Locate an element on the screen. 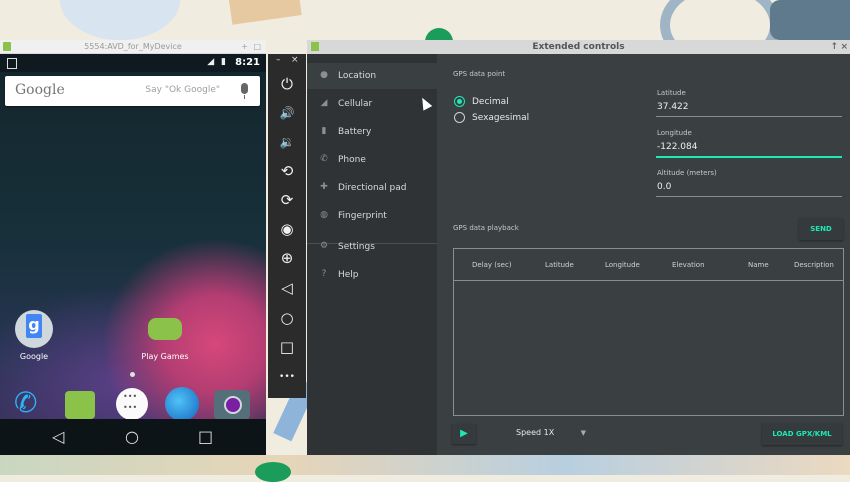  home-icon: ○ is located at coordinates (287, 318).